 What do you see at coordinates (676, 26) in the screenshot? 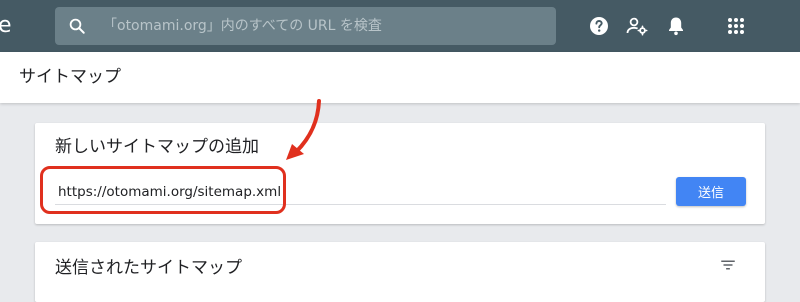
I see `notifications-icon` at bounding box center [676, 26].